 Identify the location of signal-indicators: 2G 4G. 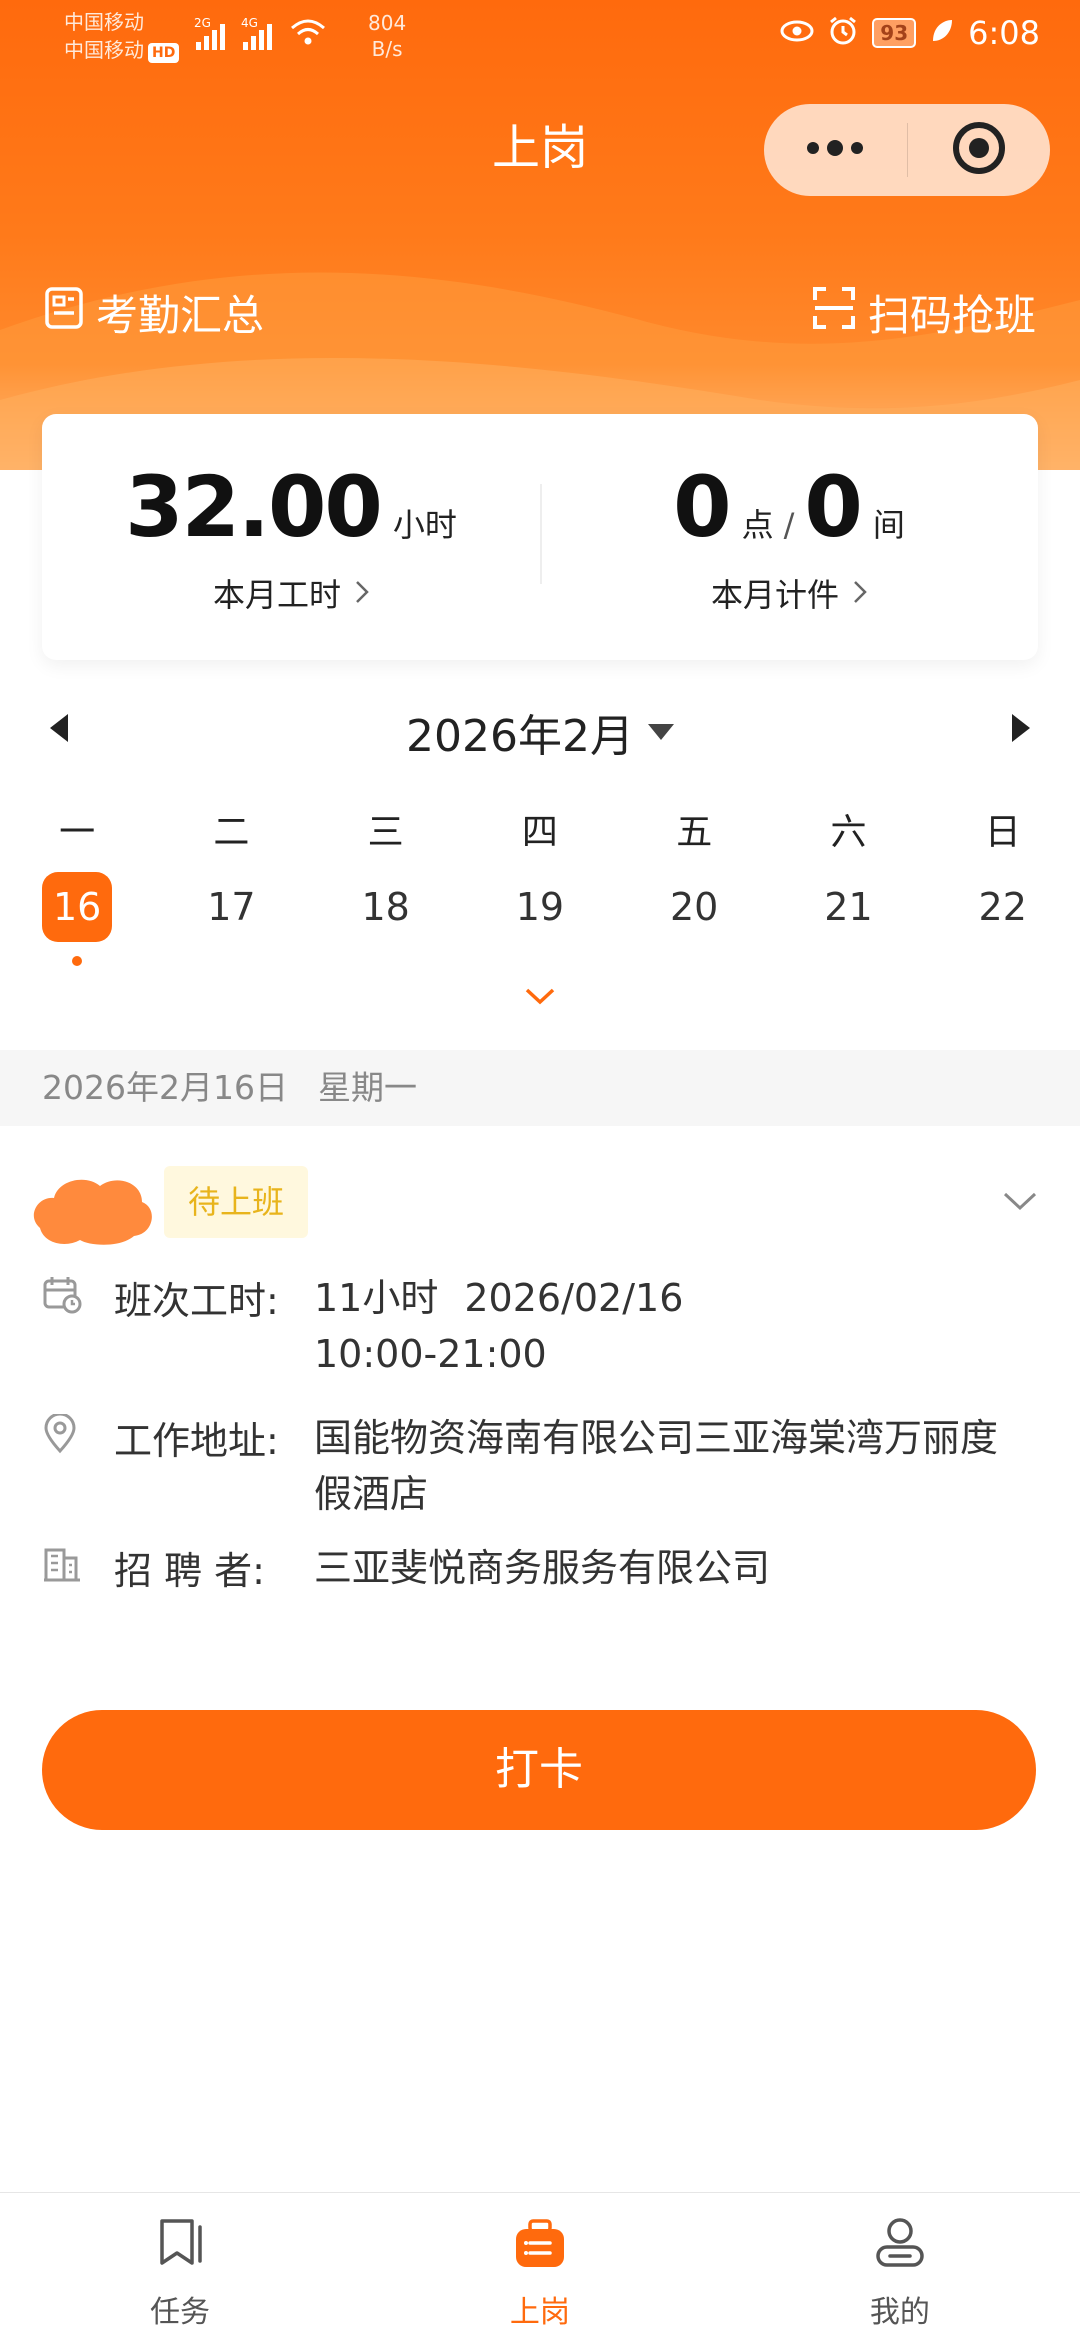
(260, 33).